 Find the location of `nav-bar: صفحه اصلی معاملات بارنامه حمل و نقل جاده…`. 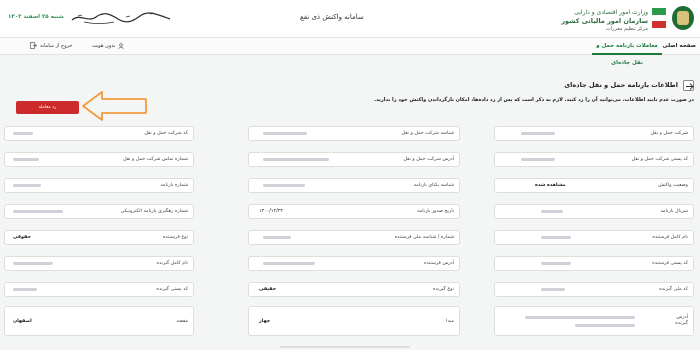

nav-bar: صفحه اصلی معاملات بارنامه حمل و نقل جاده… is located at coordinates (350, 52).